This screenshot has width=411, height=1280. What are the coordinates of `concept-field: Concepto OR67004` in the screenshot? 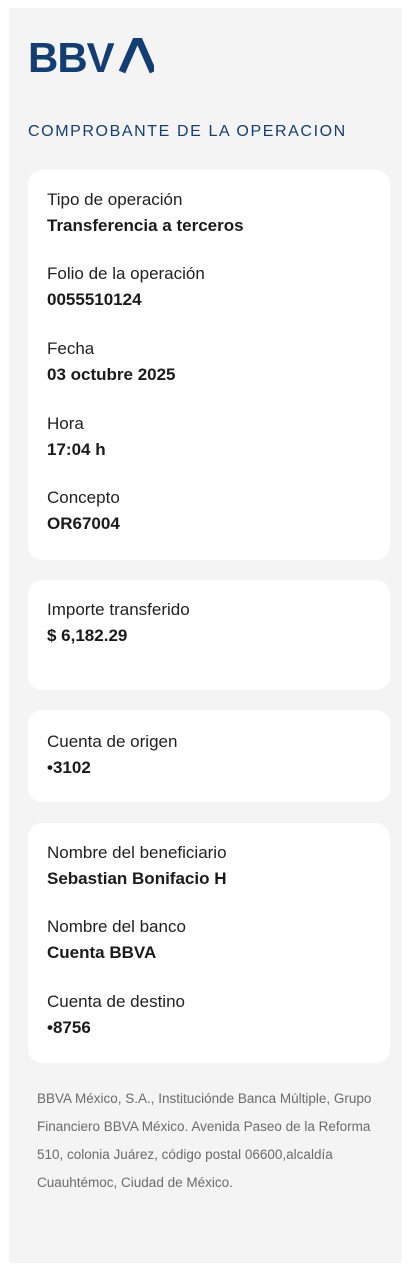 It's located at (83, 511).